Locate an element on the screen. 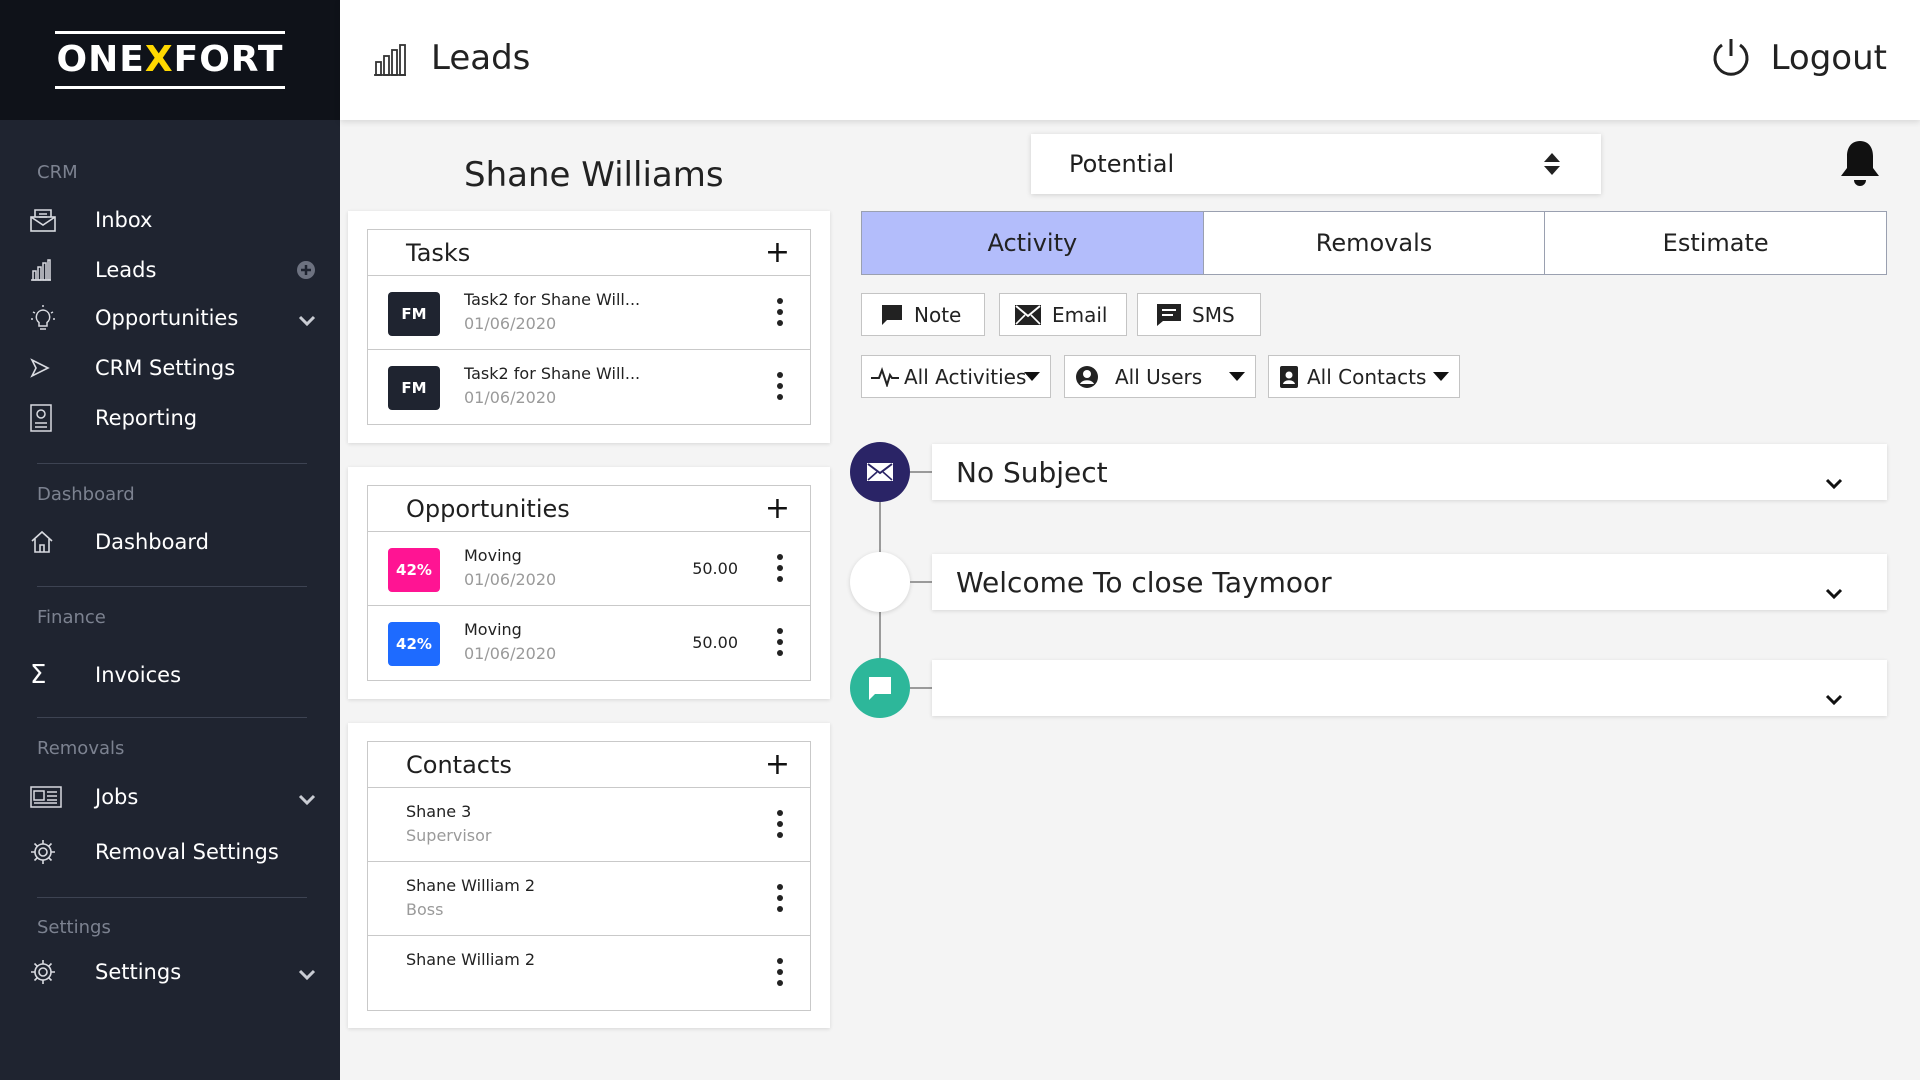 Image resolution: width=1920 pixels, height=1080 pixels. contact-row: Shane 3 Supervisor is located at coordinates (589, 825).